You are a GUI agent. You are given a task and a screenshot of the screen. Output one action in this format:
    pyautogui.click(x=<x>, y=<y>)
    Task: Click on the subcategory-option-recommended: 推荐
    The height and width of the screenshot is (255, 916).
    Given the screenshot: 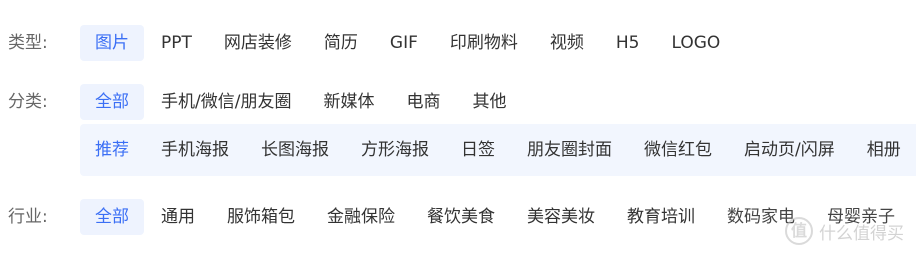 What is the action you would take?
    pyautogui.click(x=112, y=150)
    